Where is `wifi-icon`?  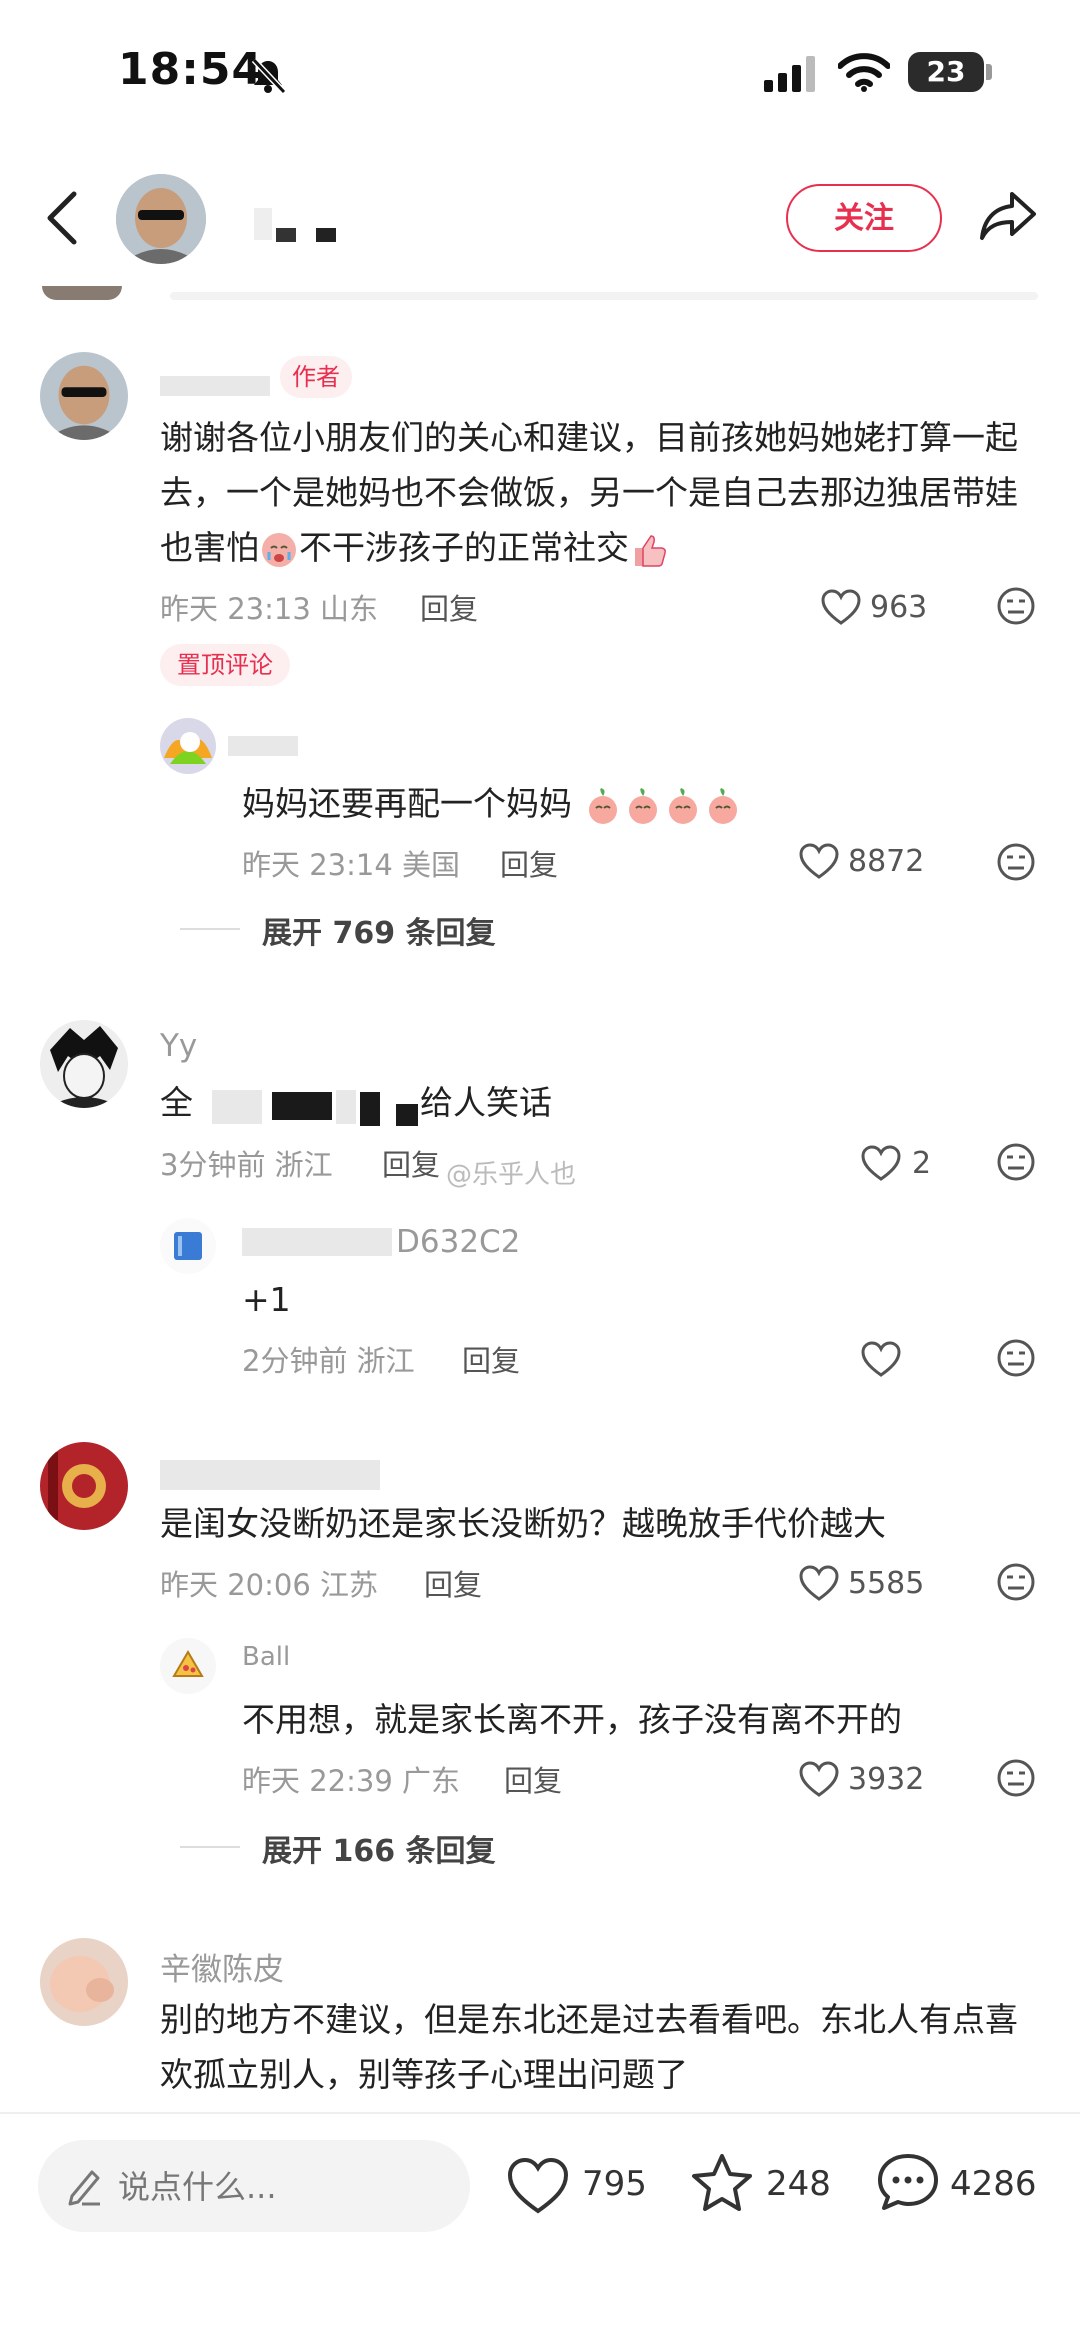
wifi-icon is located at coordinates (864, 72).